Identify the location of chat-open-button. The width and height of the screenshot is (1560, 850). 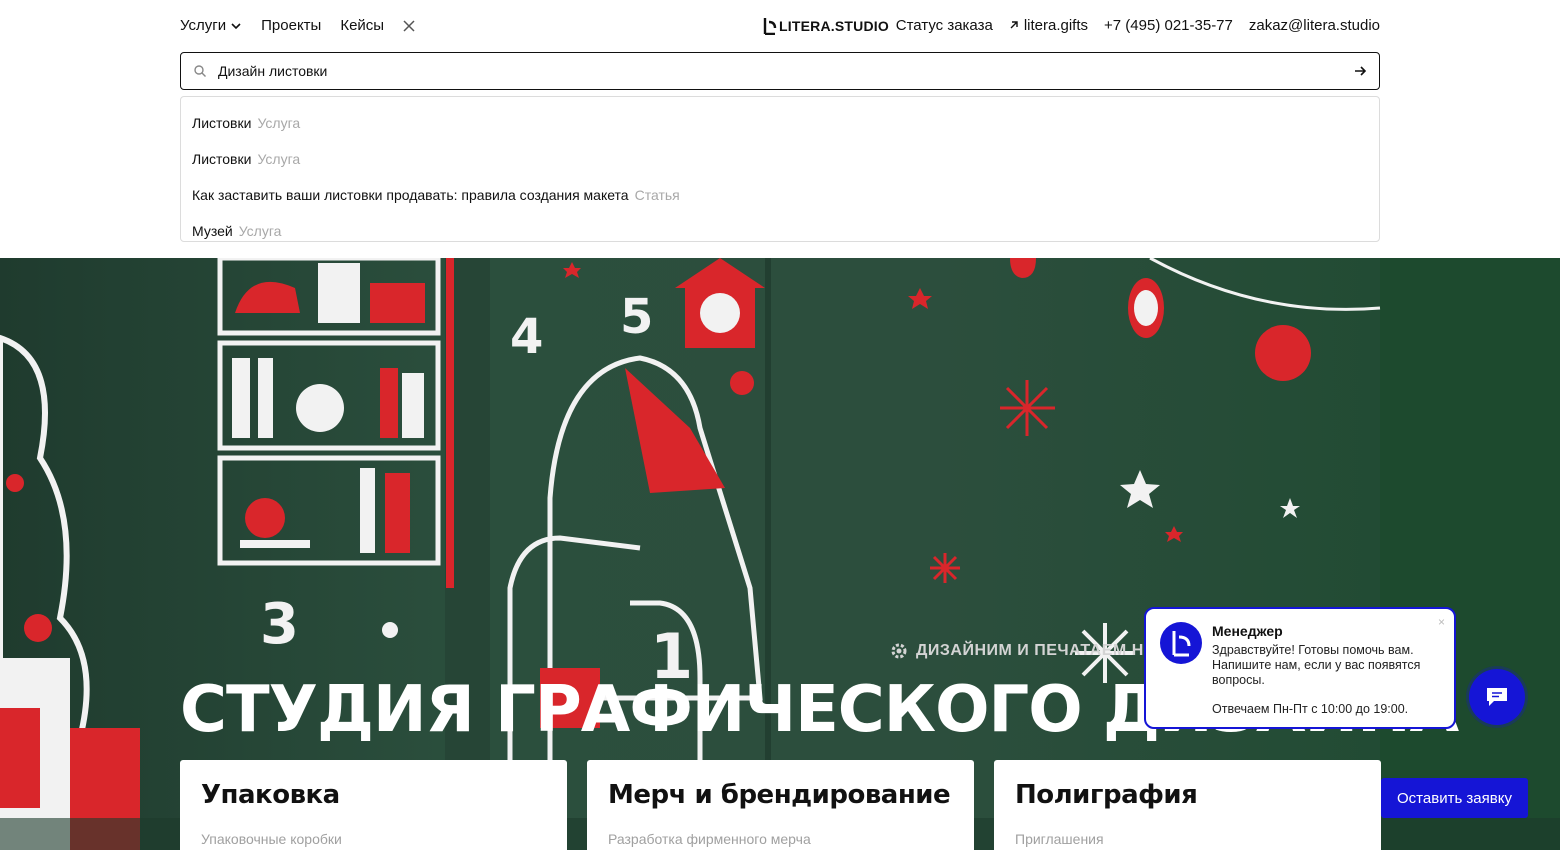
(1497, 697).